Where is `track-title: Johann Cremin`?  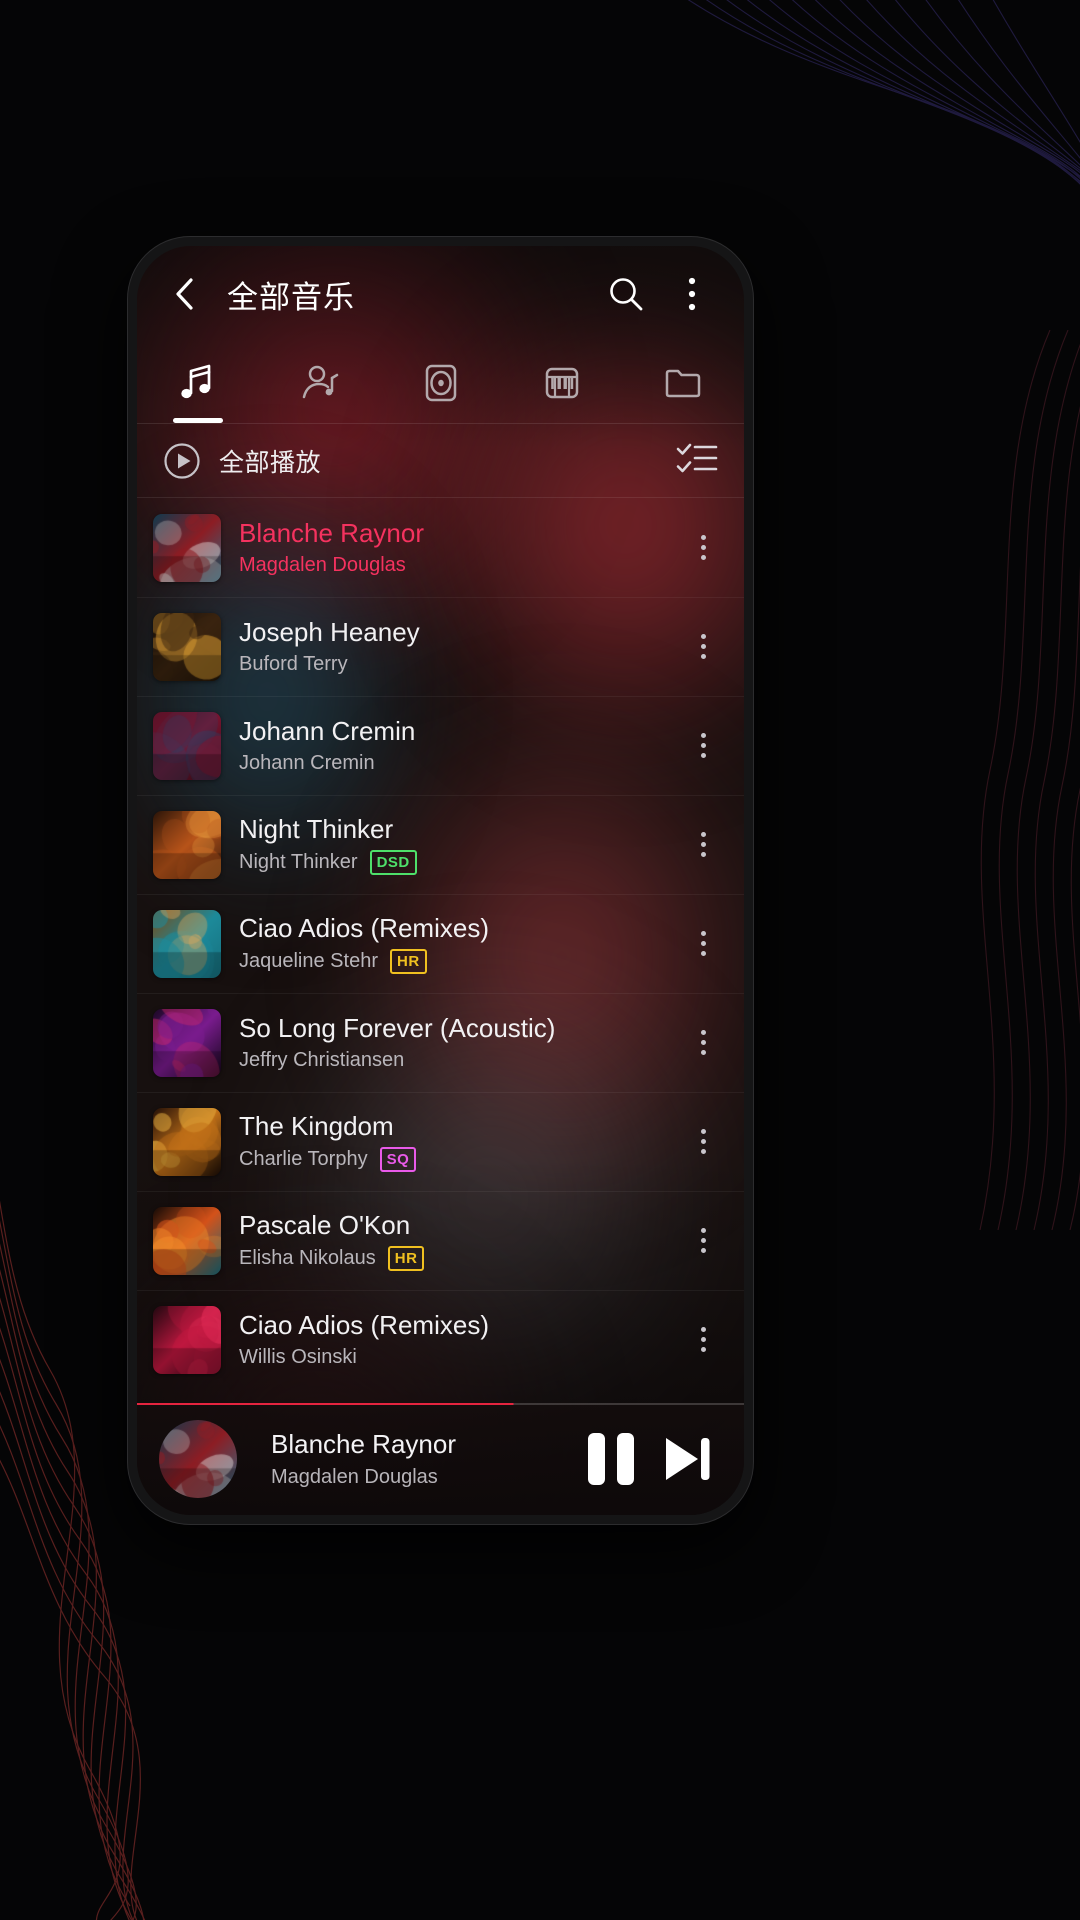
track-title: Johann Cremin is located at coordinates (327, 731).